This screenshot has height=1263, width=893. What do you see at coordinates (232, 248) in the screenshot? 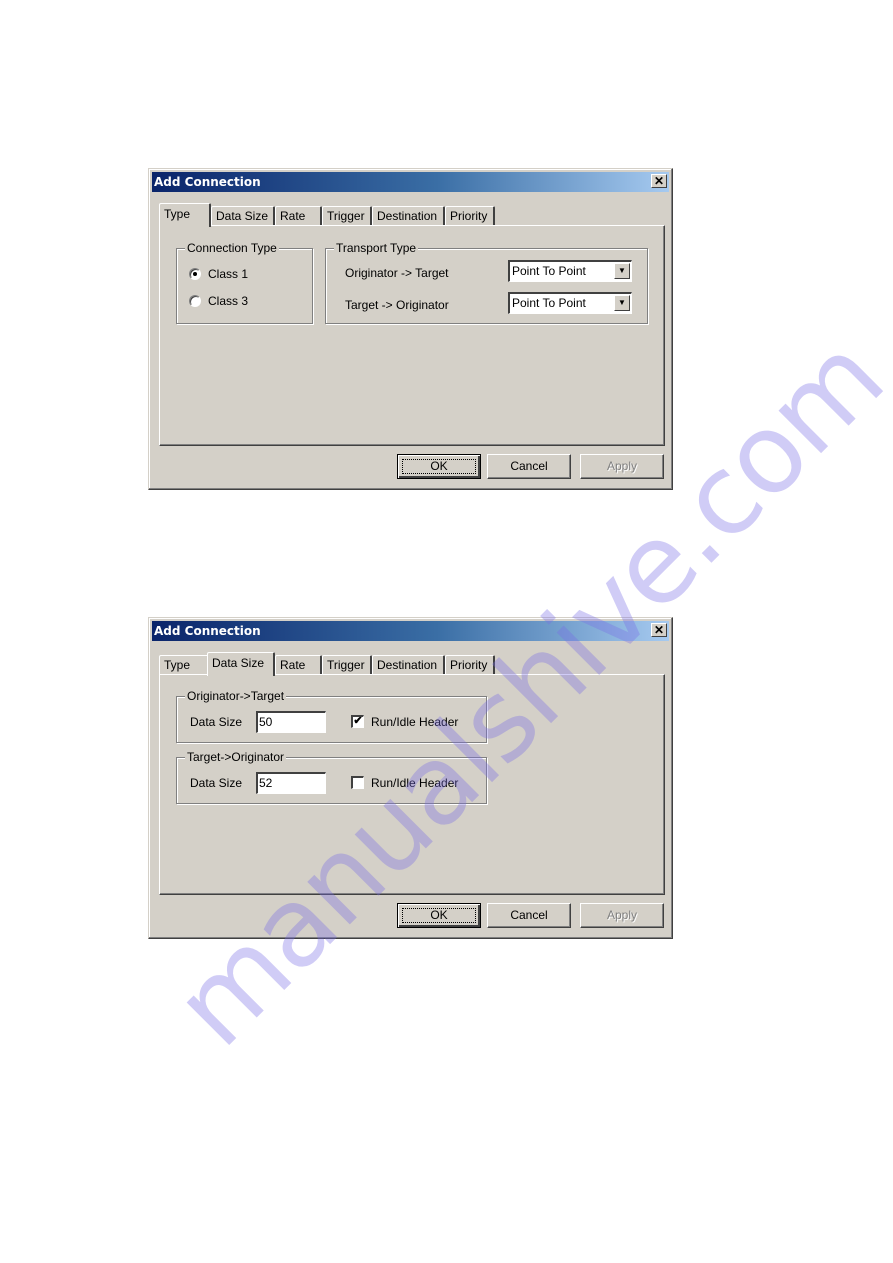
I see `connection-type-legend: Connection Type` at bounding box center [232, 248].